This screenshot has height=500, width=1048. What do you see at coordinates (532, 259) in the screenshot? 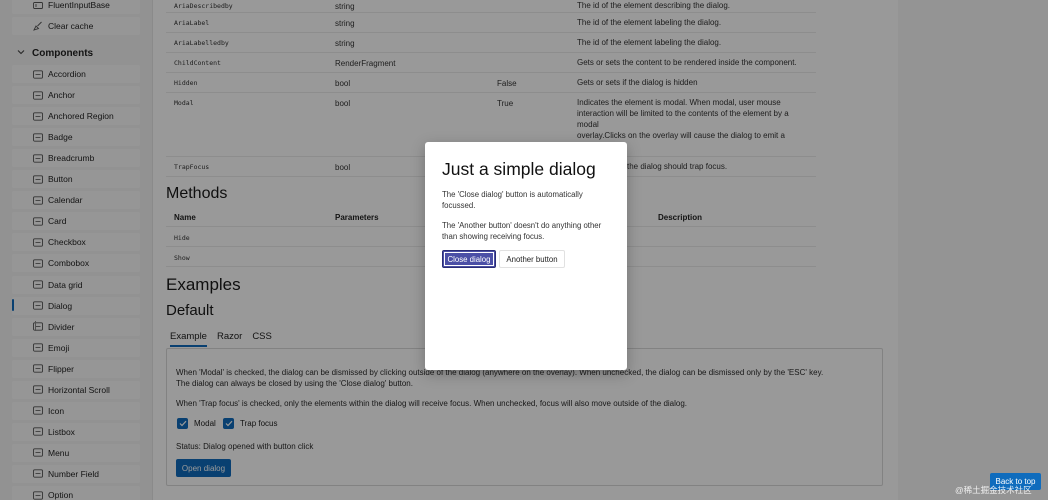
I see `another-button: Another button` at bounding box center [532, 259].